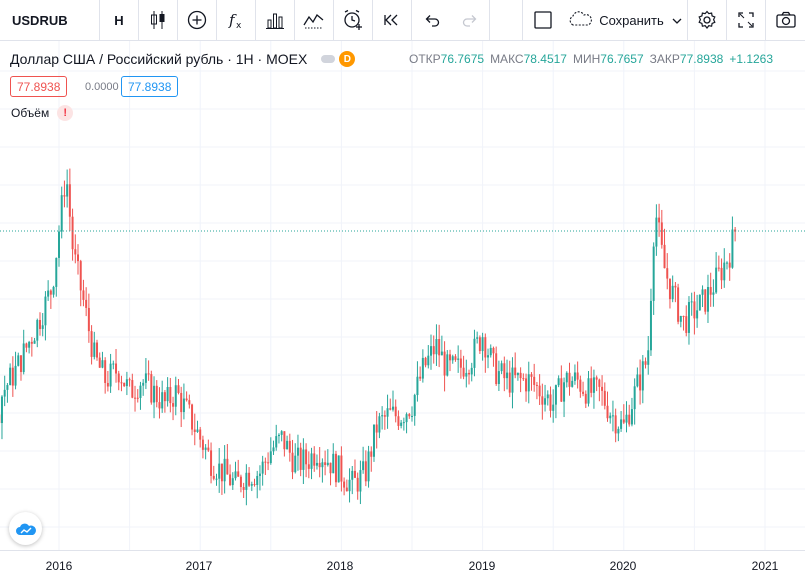  I want to click on visibility-toggle, so click(328, 59).